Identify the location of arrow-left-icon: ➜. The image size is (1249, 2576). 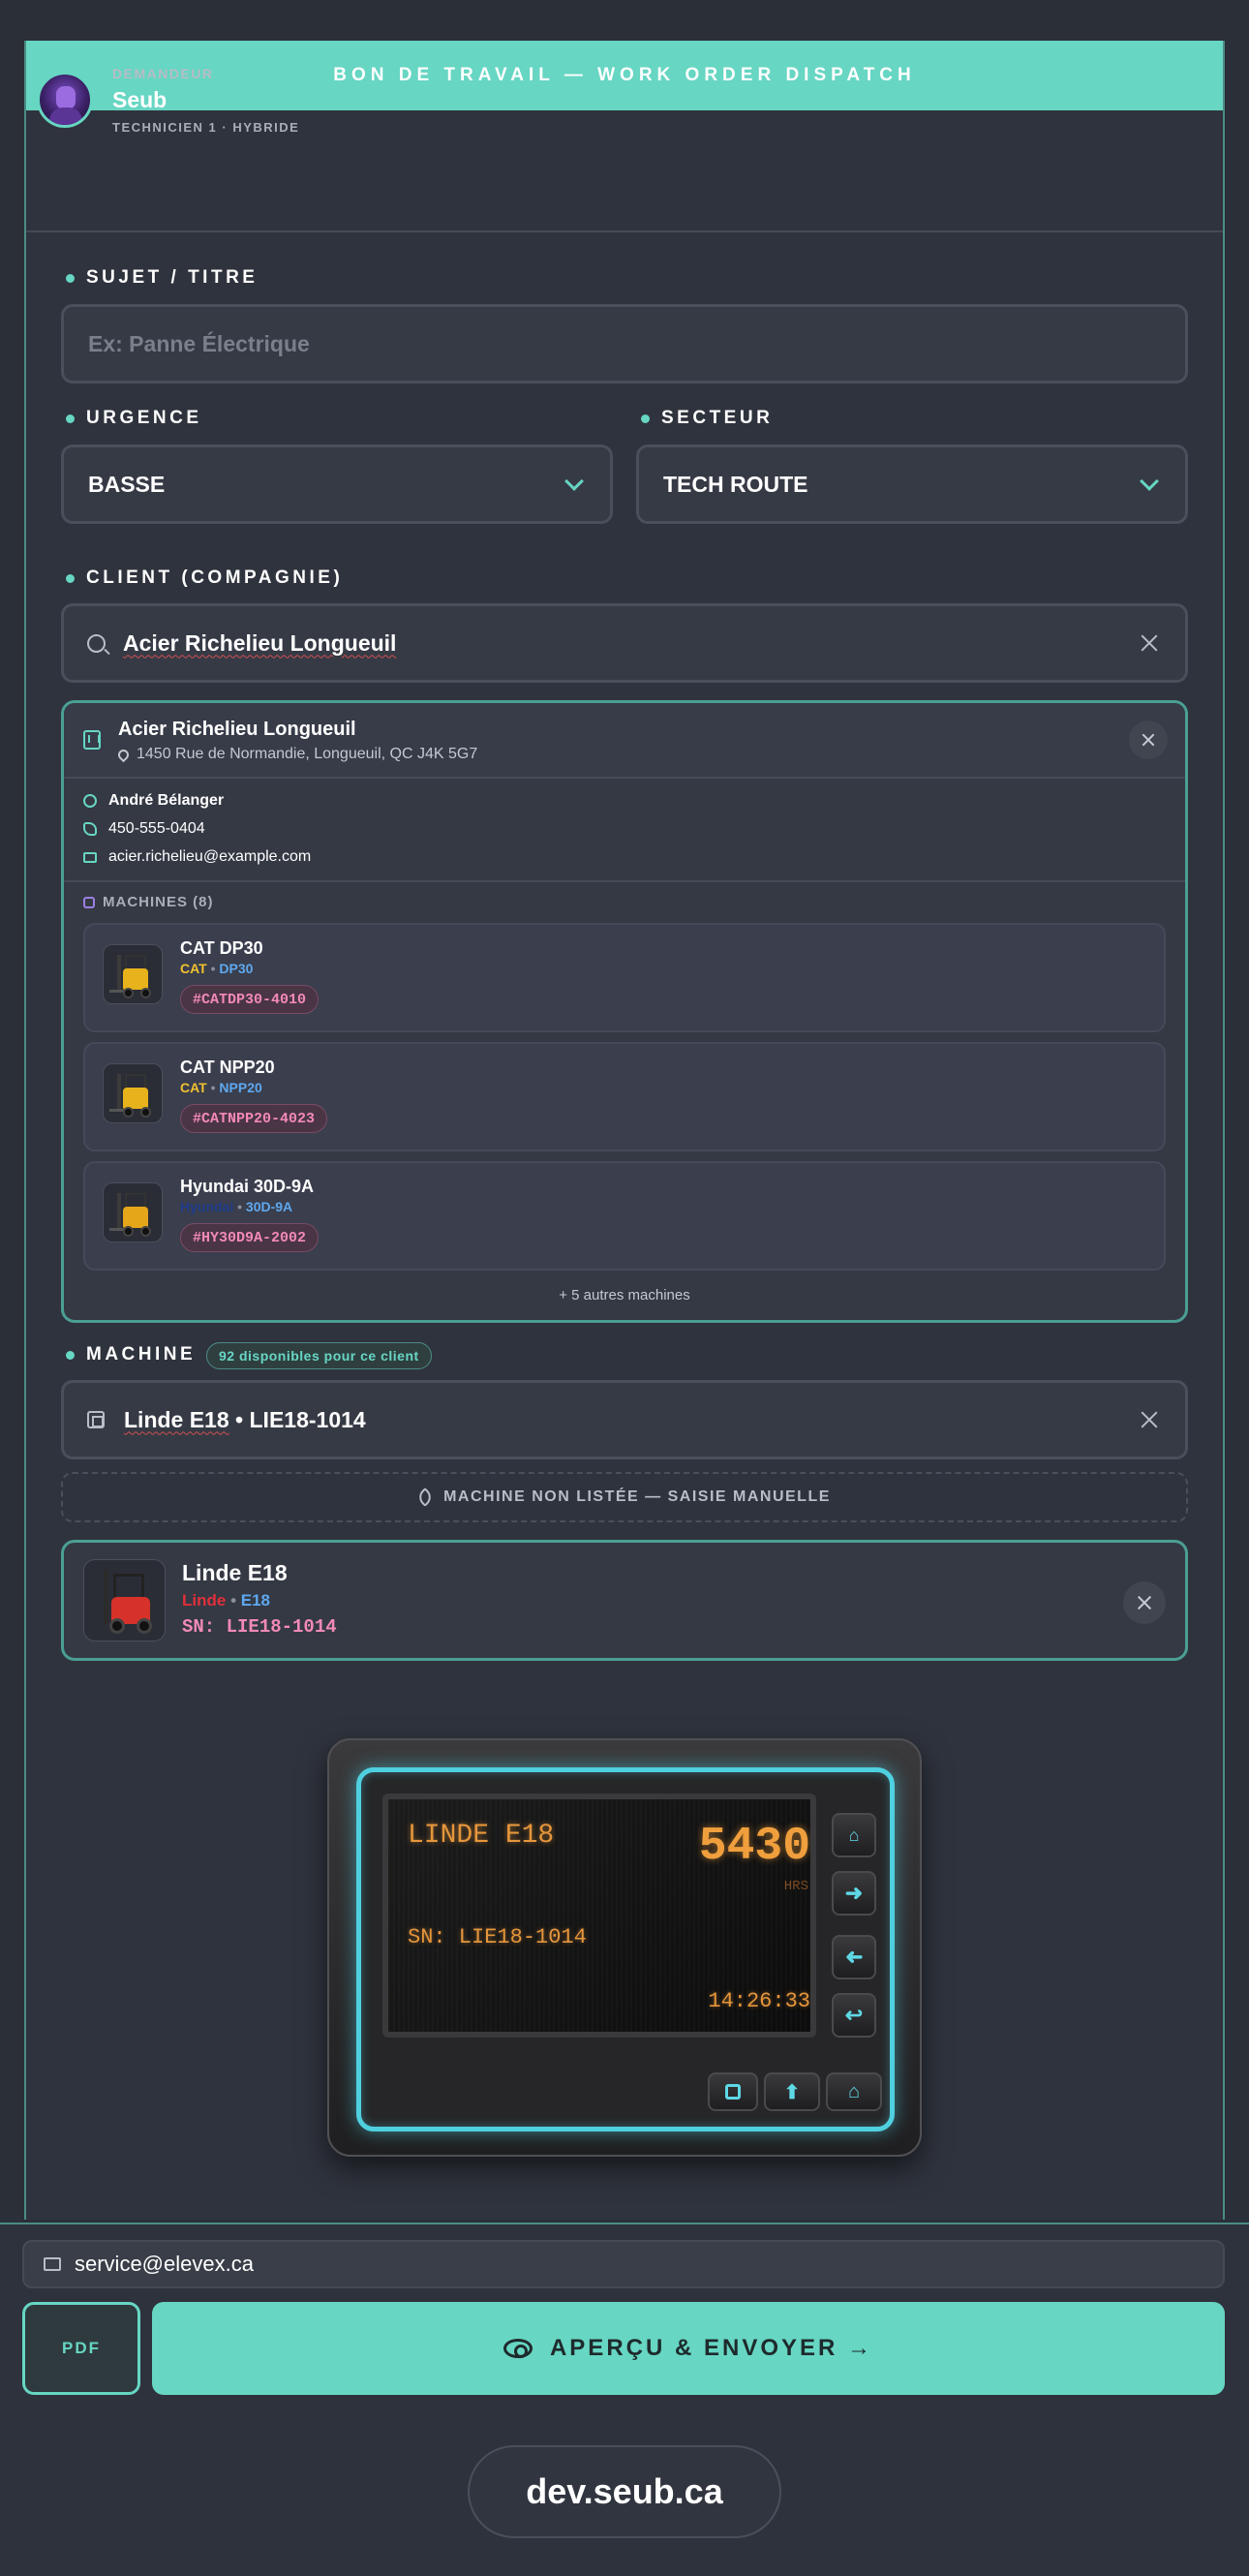
(854, 1957).